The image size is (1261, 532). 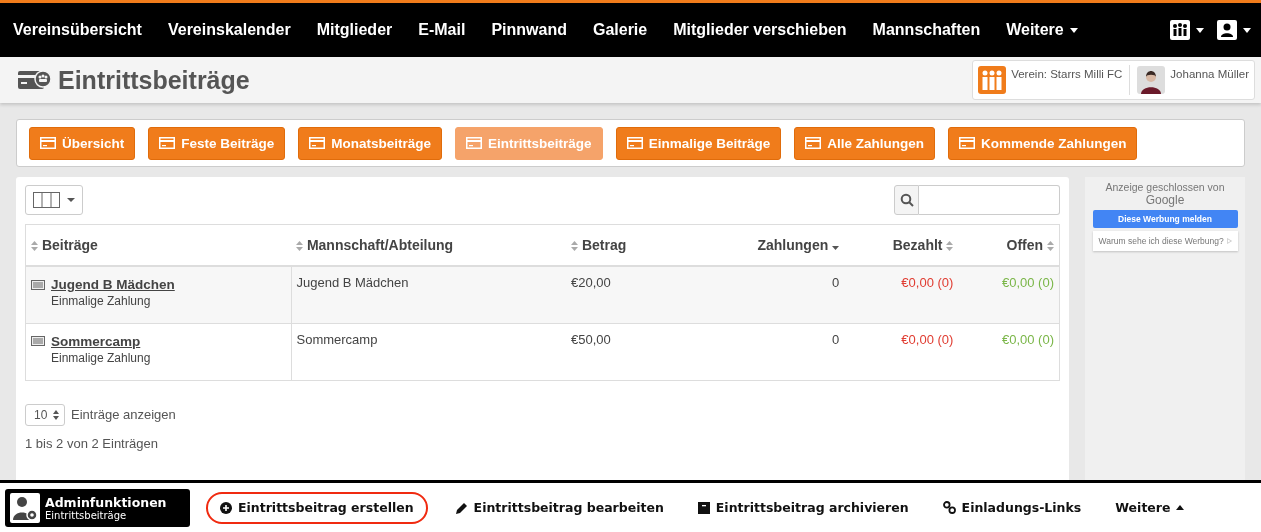 What do you see at coordinates (949, 507) in the screenshot?
I see `link-icon` at bounding box center [949, 507].